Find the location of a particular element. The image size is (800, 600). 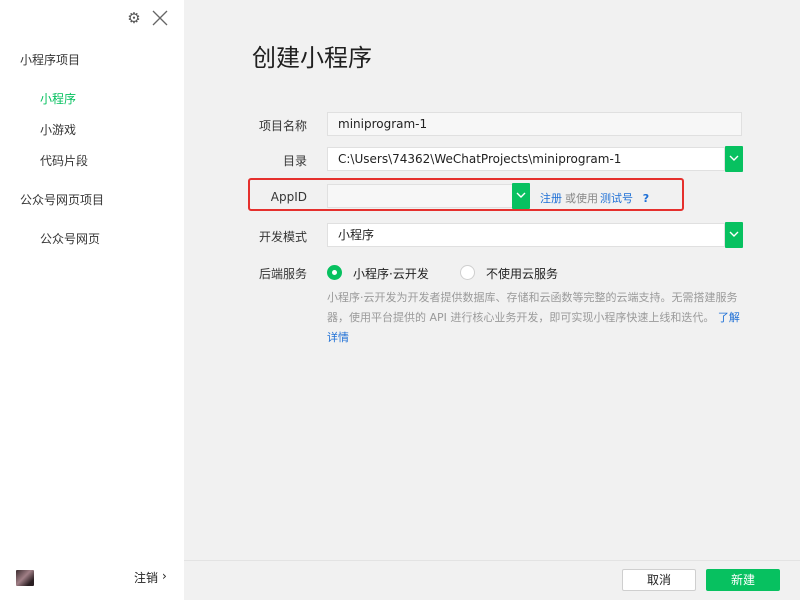

page-title: 创建小程序 is located at coordinates (312, 58).